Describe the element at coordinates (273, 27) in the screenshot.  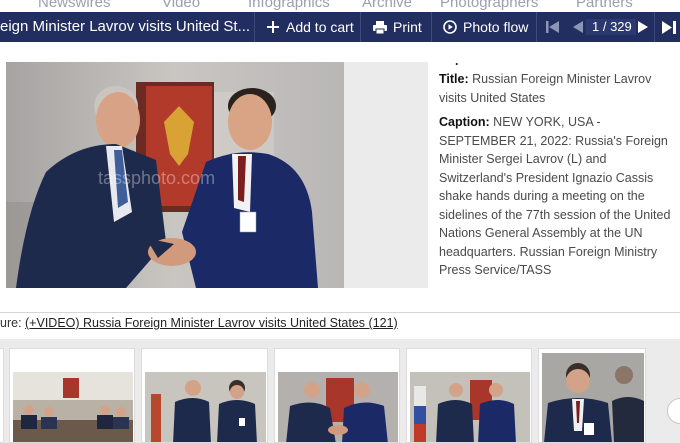
I see `plus-icon` at that location.